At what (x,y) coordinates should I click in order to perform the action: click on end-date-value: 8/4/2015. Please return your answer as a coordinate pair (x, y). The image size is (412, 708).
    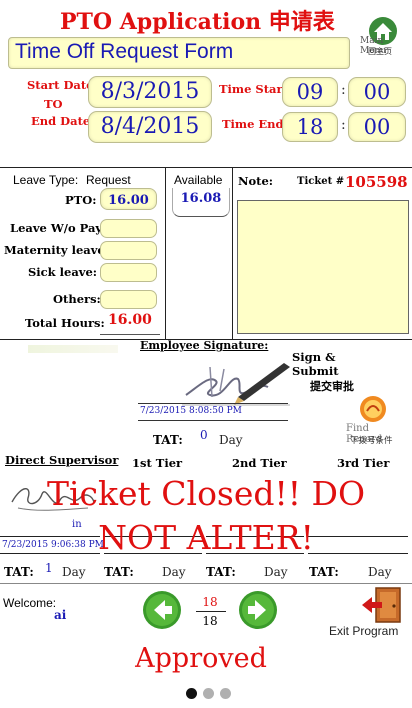
    Looking at the image, I should click on (150, 126).